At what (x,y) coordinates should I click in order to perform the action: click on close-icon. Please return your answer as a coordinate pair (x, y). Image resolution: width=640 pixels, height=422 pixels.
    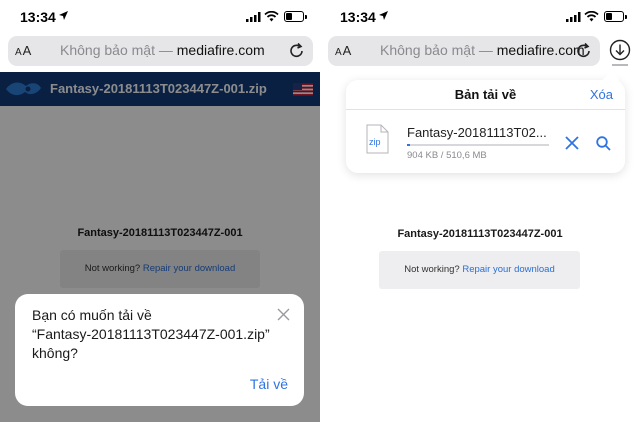
    Looking at the image, I should click on (283, 314).